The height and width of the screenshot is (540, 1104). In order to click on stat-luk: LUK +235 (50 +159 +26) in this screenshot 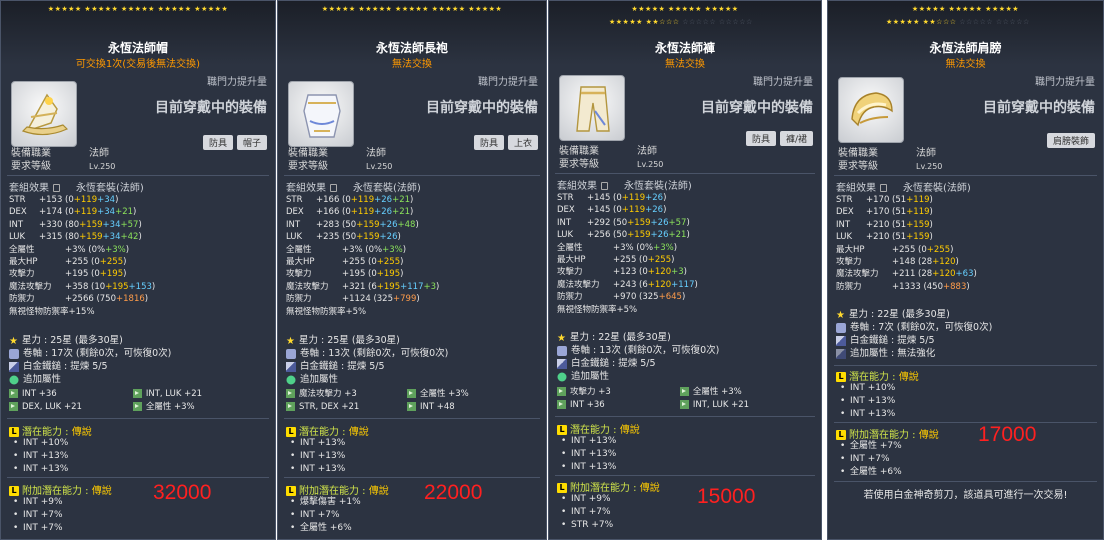, I will do `click(343, 237)`.